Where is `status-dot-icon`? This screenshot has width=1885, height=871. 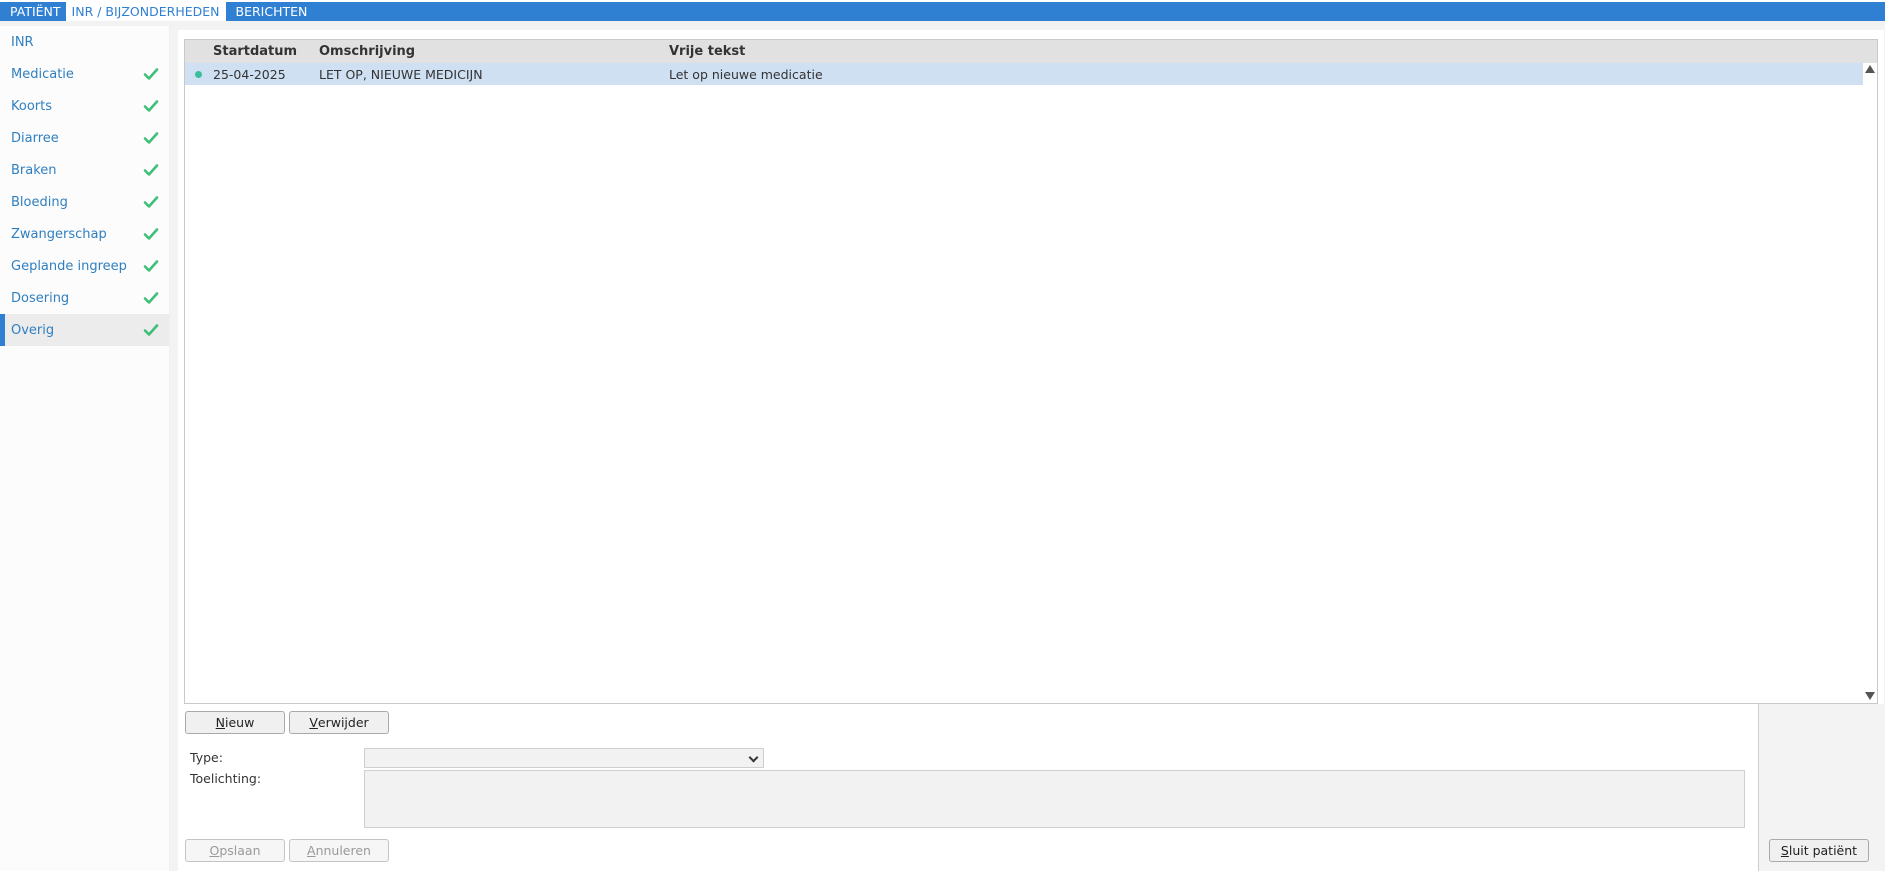 status-dot-icon is located at coordinates (198, 74).